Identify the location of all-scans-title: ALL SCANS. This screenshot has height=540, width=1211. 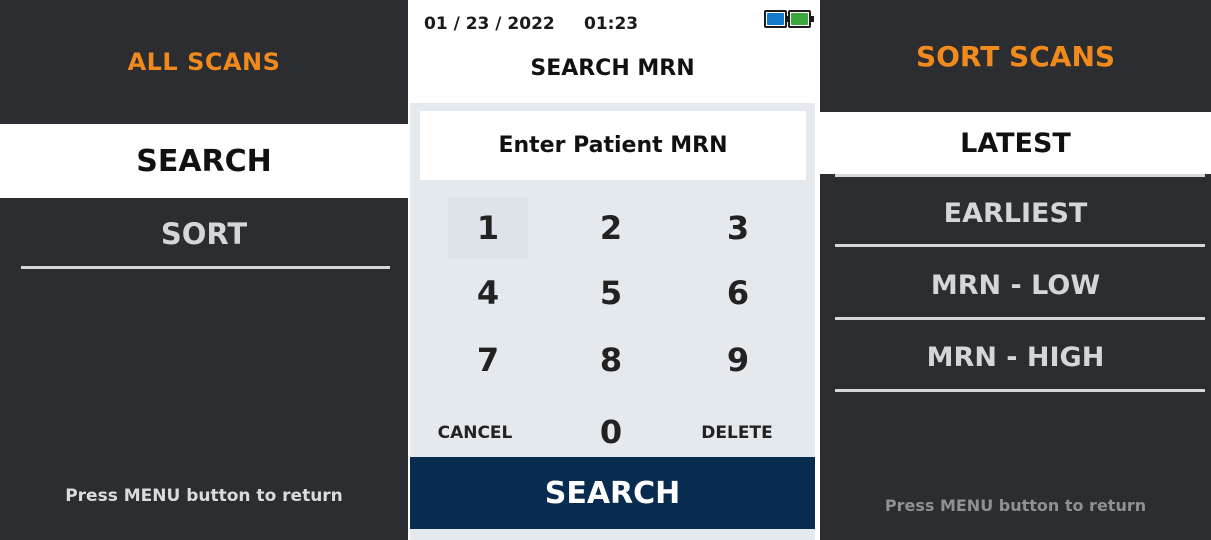
(204, 62).